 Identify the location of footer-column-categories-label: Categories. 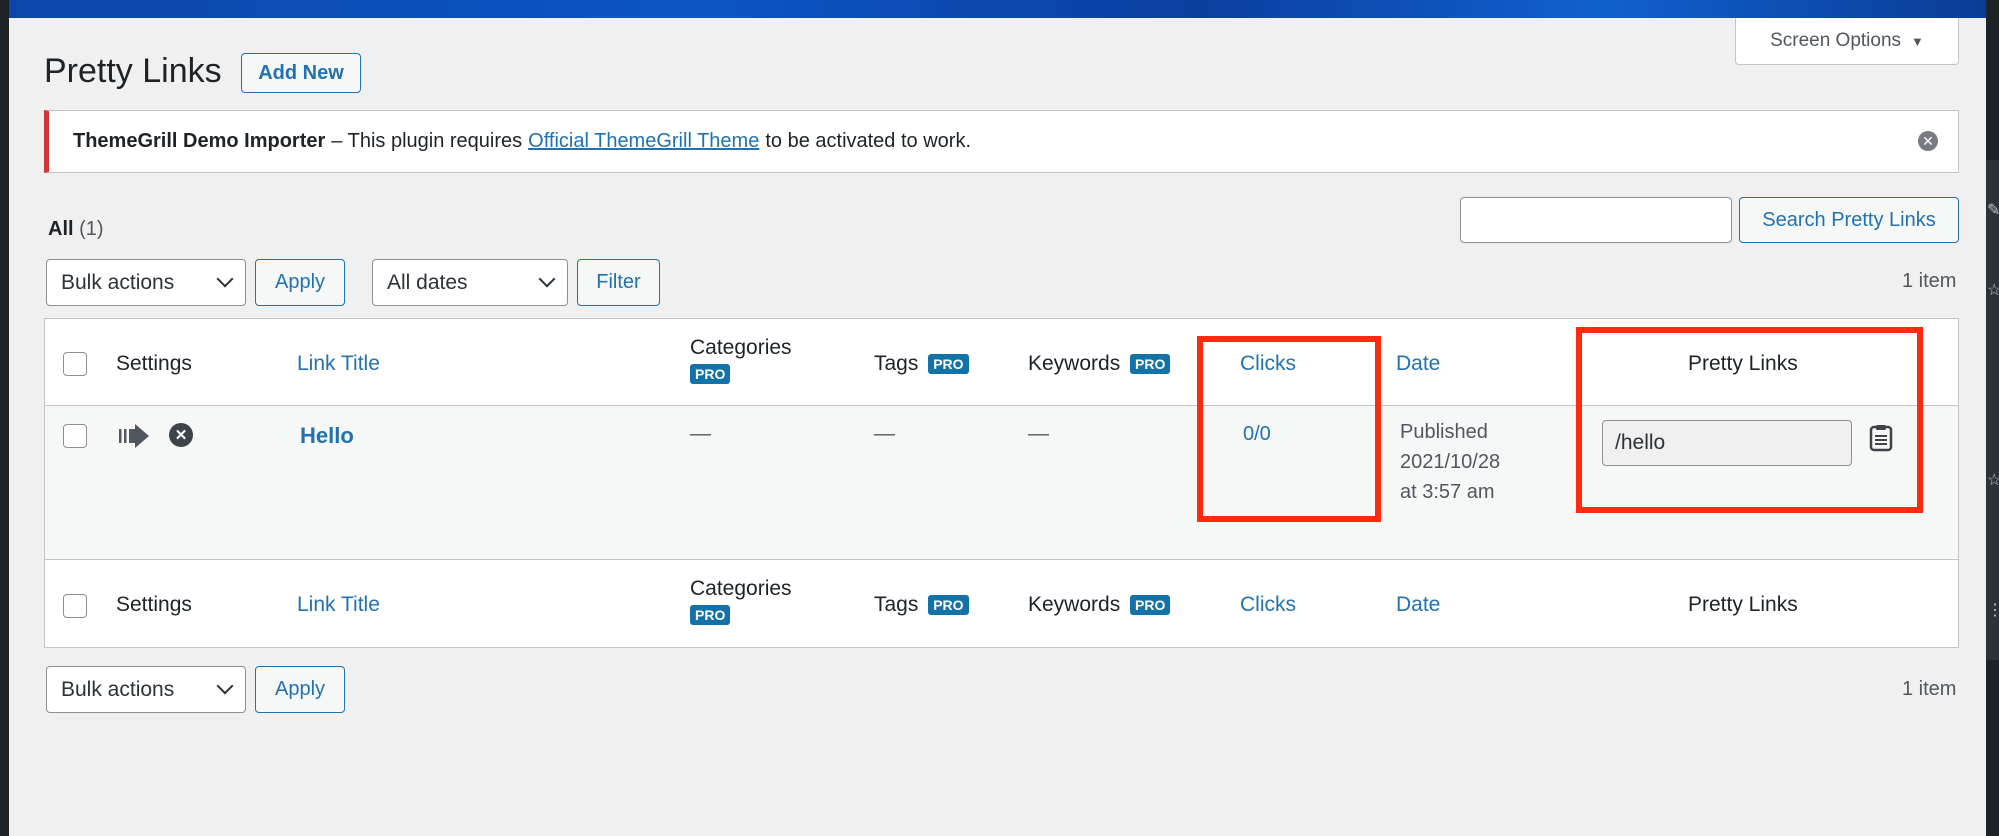
(741, 588).